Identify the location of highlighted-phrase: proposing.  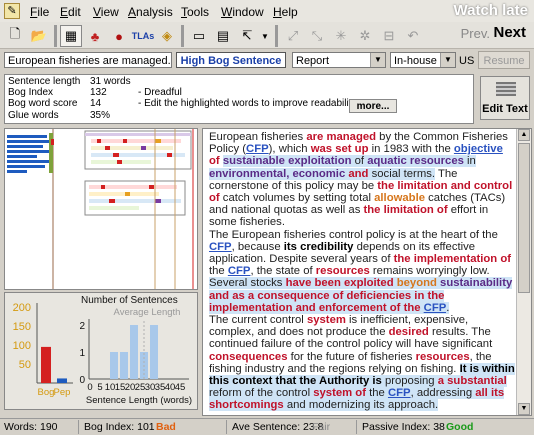
(409, 381).